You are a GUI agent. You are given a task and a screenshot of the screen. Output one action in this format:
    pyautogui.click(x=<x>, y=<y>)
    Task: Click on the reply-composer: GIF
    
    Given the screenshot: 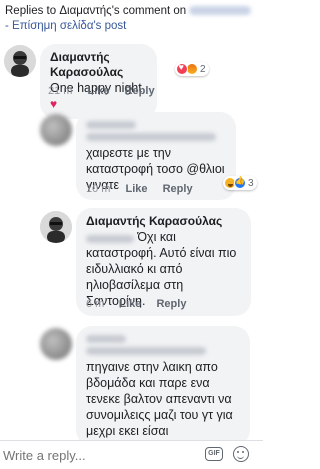 What is the action you would take?
    pyautogui.click(x=131, y=454)
    